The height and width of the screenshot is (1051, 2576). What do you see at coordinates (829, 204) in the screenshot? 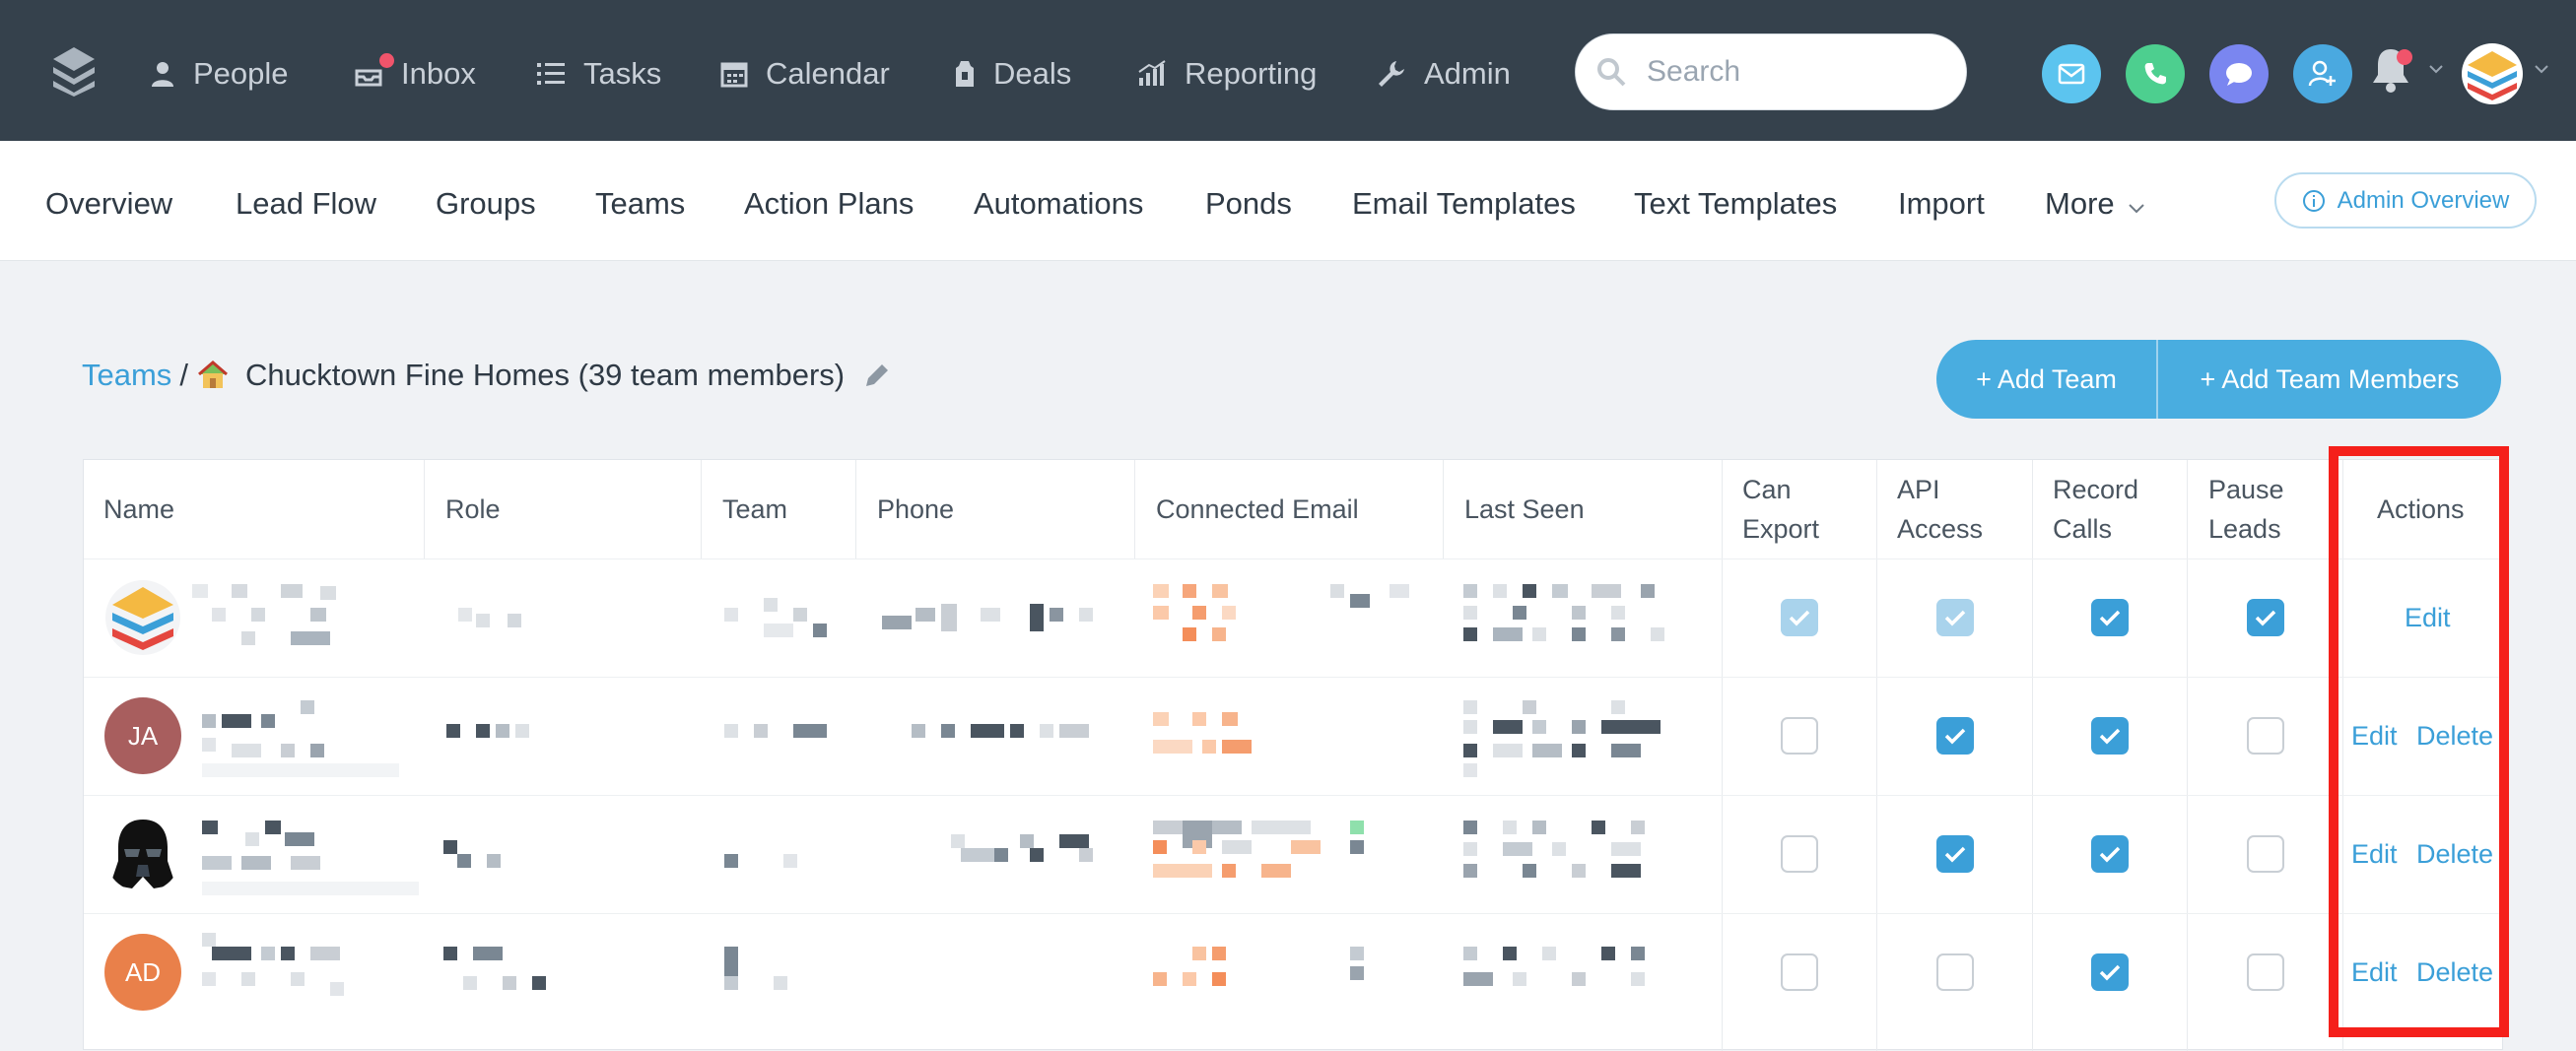
I see `subnav-action-plans: Action Plans` at bounding box center [829, 204].